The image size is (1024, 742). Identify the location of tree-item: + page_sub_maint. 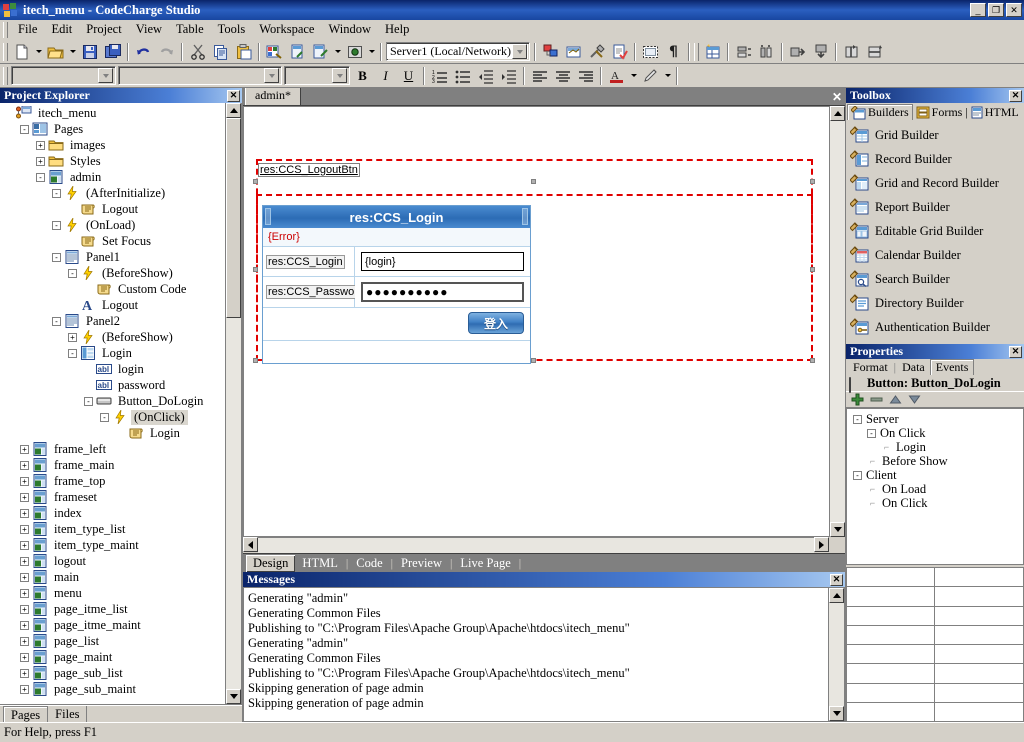
(112, 689).